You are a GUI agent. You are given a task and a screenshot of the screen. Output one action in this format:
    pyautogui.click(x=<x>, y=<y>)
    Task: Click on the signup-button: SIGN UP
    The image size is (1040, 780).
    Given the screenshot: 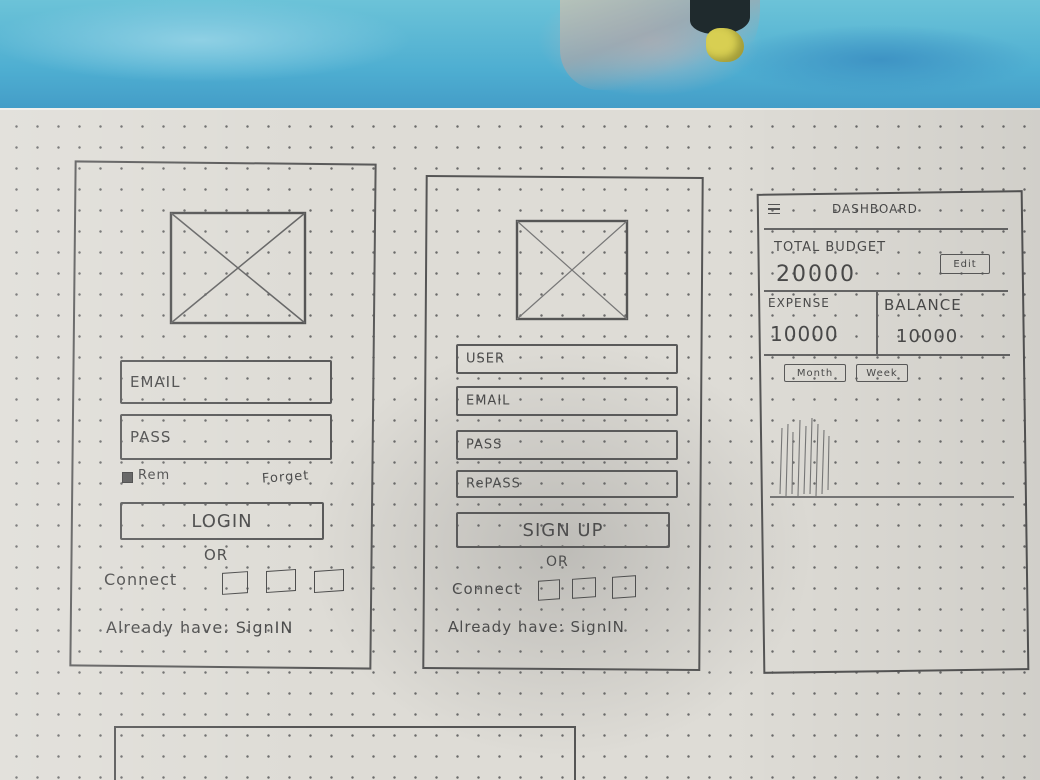 What is the action you would take?
    pyautogui.click(x=563, y=530)
    